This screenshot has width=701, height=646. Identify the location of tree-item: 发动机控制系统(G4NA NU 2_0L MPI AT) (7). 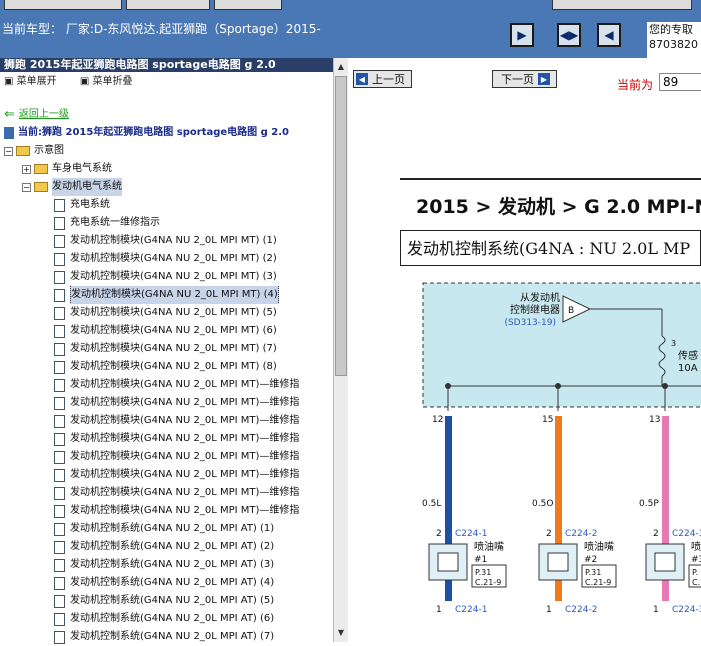
(166, 637).